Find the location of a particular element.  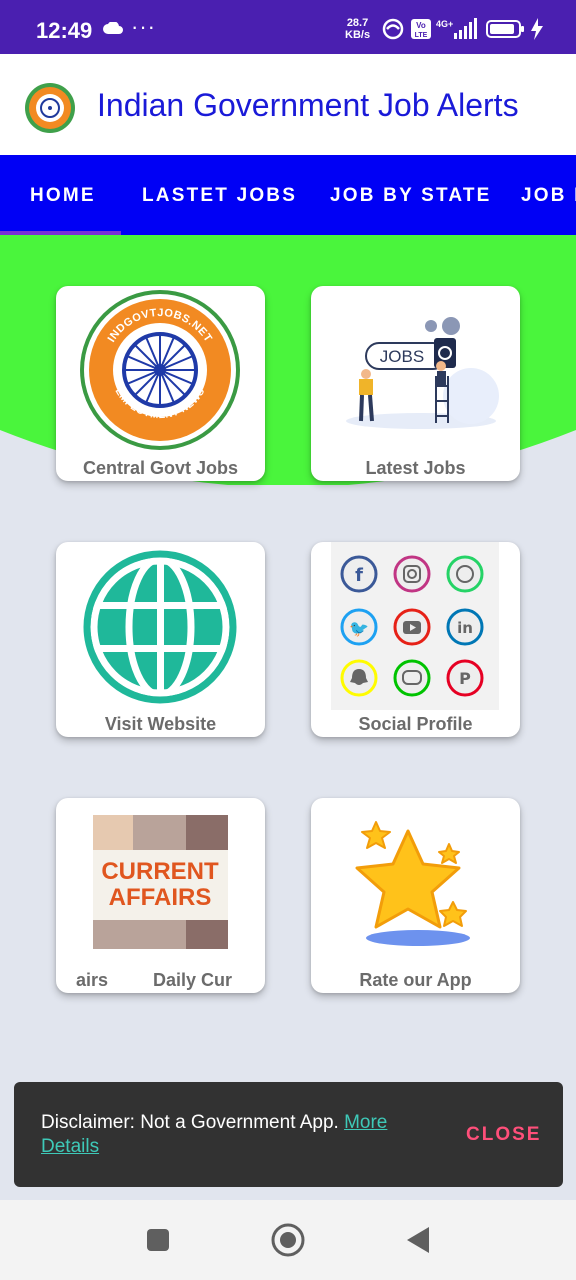

app-bar: Indian Government Job Alerts is located at coordinates (288, 104).